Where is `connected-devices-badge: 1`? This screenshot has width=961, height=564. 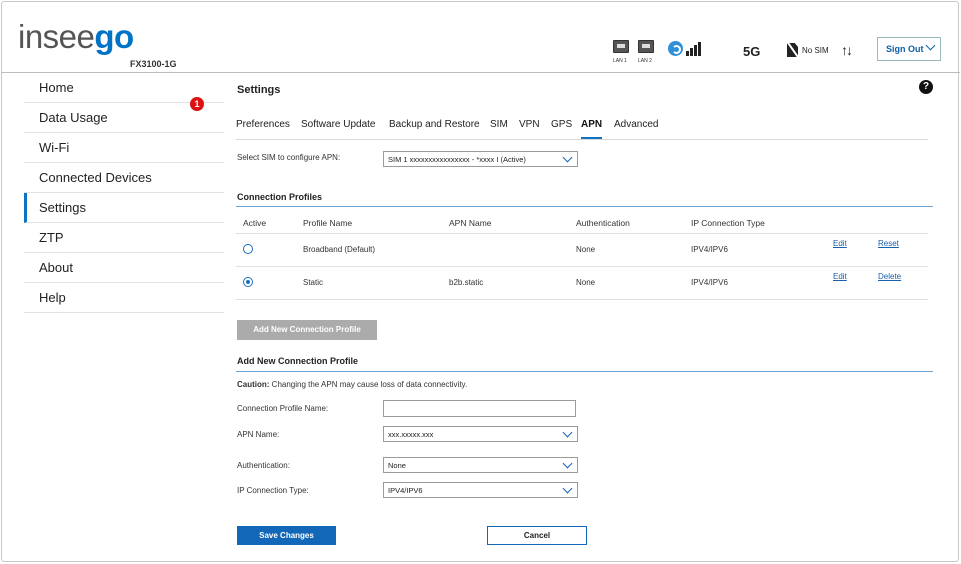 connected-devices-badge: 1 is located at coordinates (197, 104).